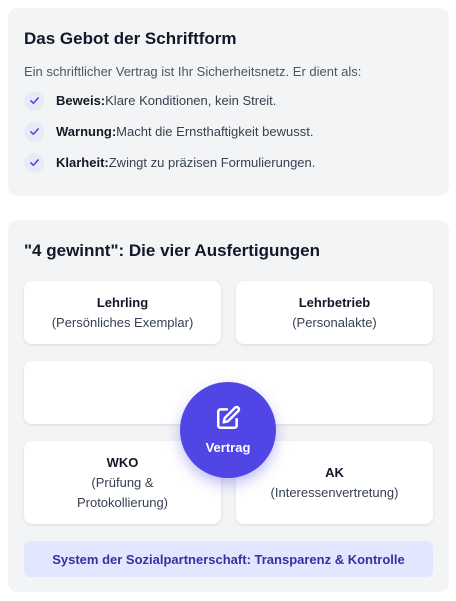  Describe the element at coordinates (81, 100) in the screenshot. I see `purpose-term: Beweis:` at that location.